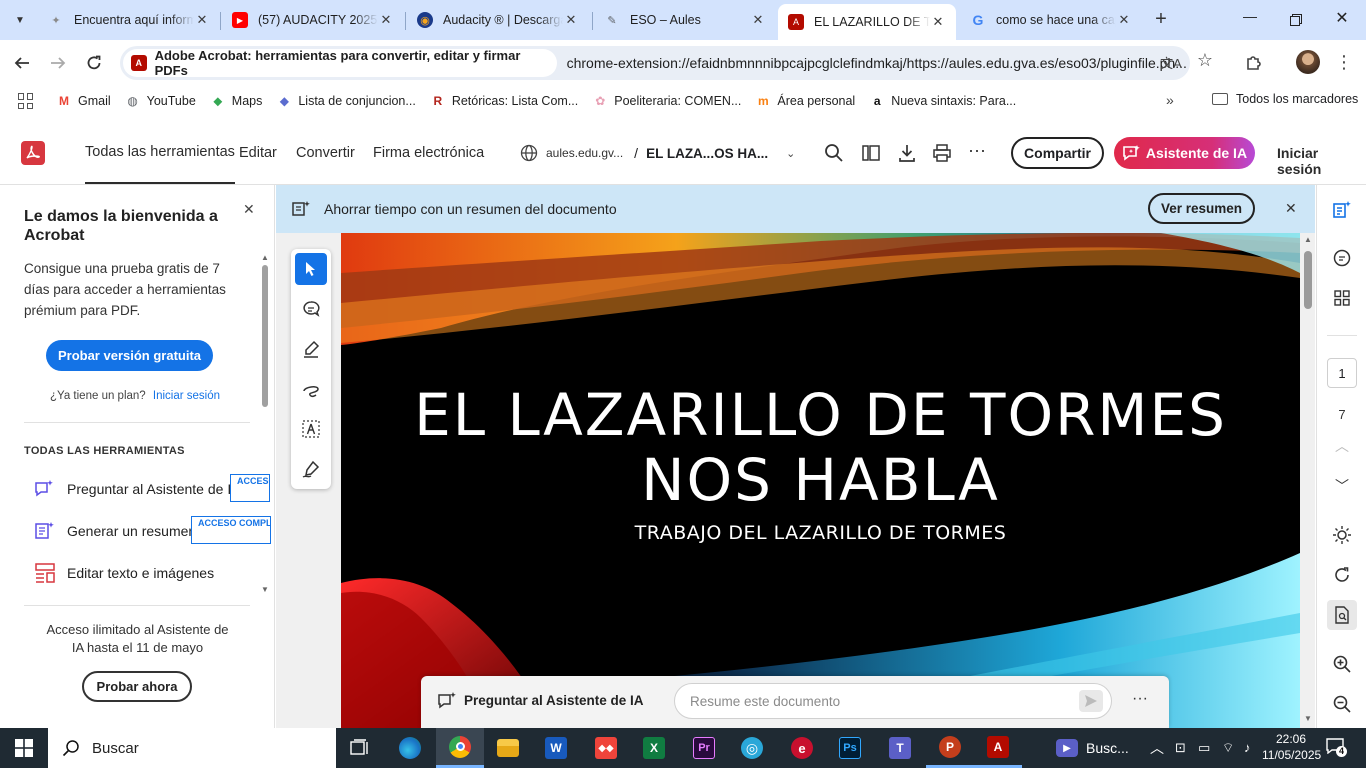 The width and height of the screenshot is (1366, 768). Describe the element at coordinates (1254, 63) in the screenshot. I see `extensions-button` at that location.